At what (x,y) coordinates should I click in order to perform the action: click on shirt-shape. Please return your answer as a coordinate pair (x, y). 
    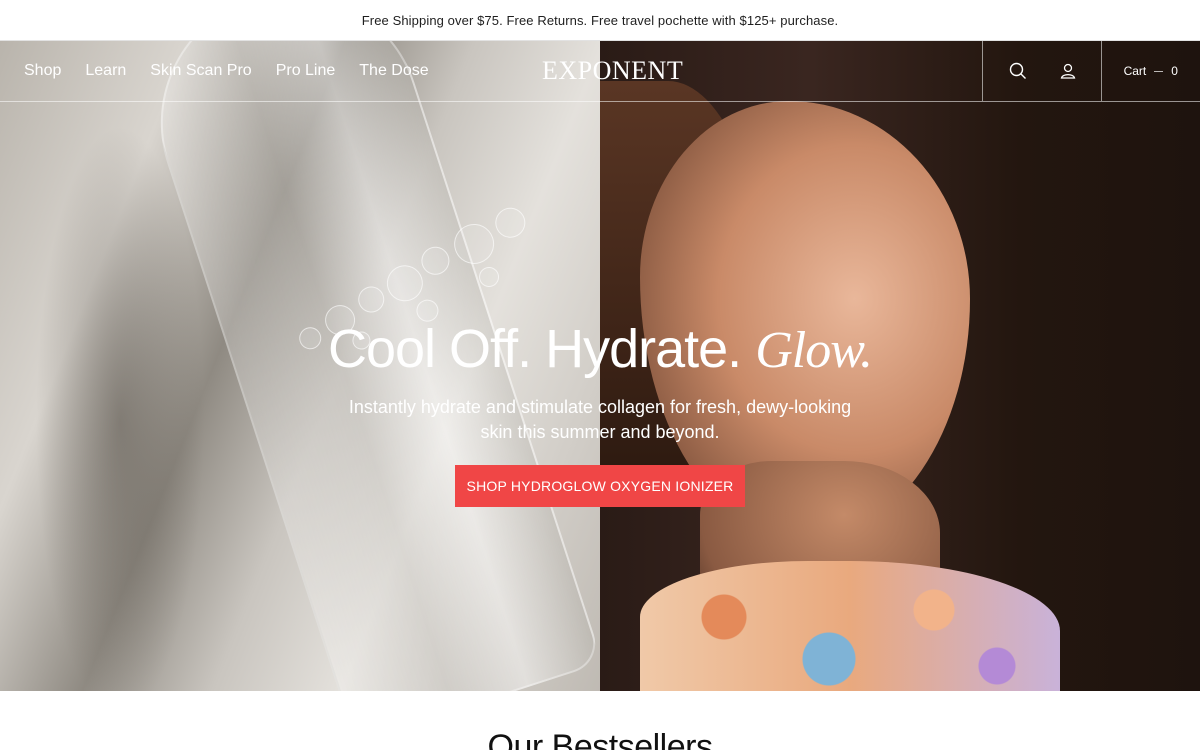
    Looking at the image, I should click on (850, 626).